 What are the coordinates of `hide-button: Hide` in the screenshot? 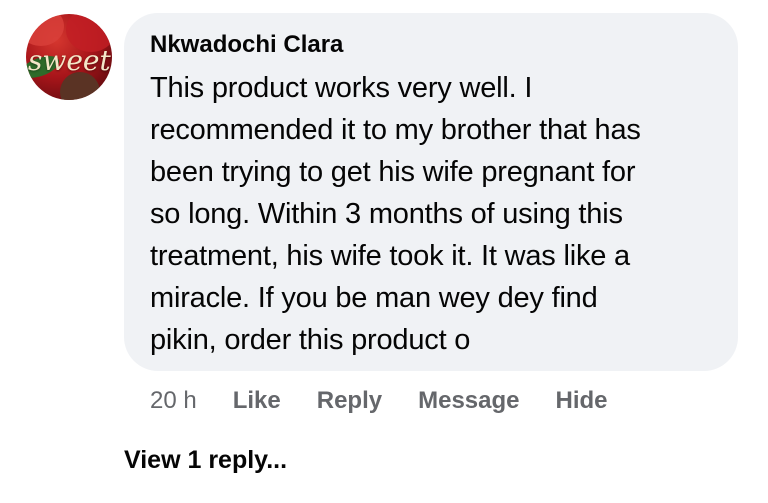 It's located at (582, 401).